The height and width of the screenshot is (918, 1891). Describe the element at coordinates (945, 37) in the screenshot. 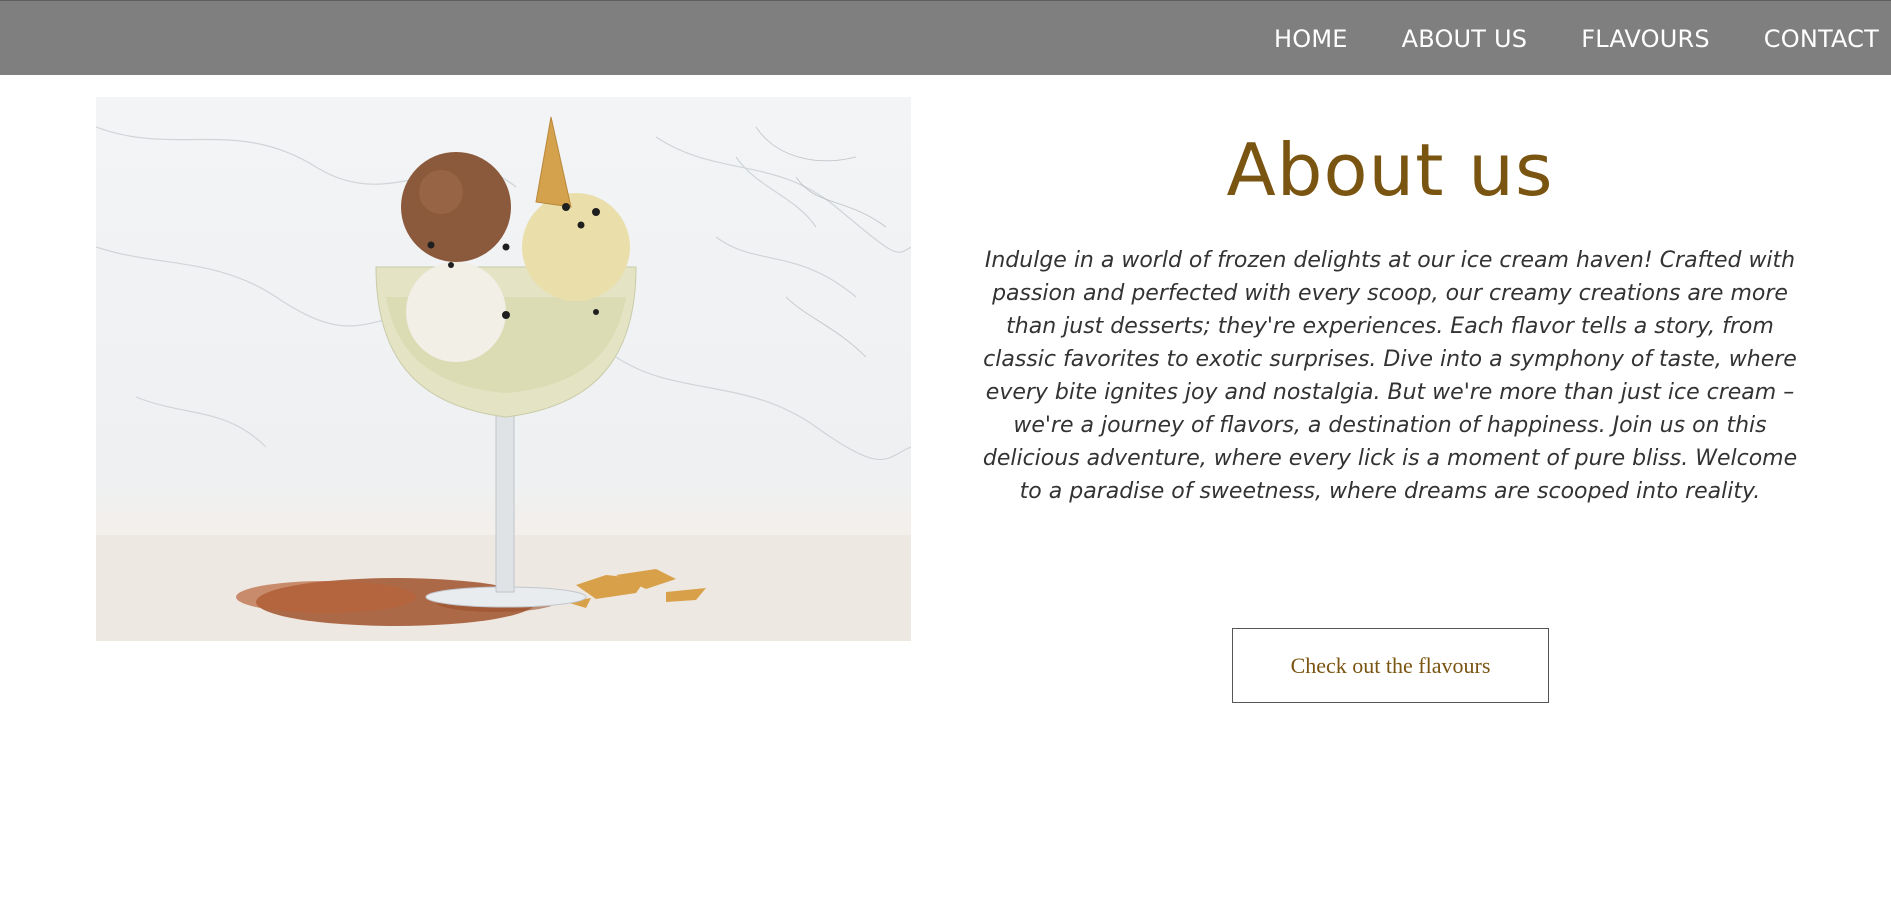

I see `top-navbar: HOME ABOUT US FLAVOURS CONTACT` at that location.